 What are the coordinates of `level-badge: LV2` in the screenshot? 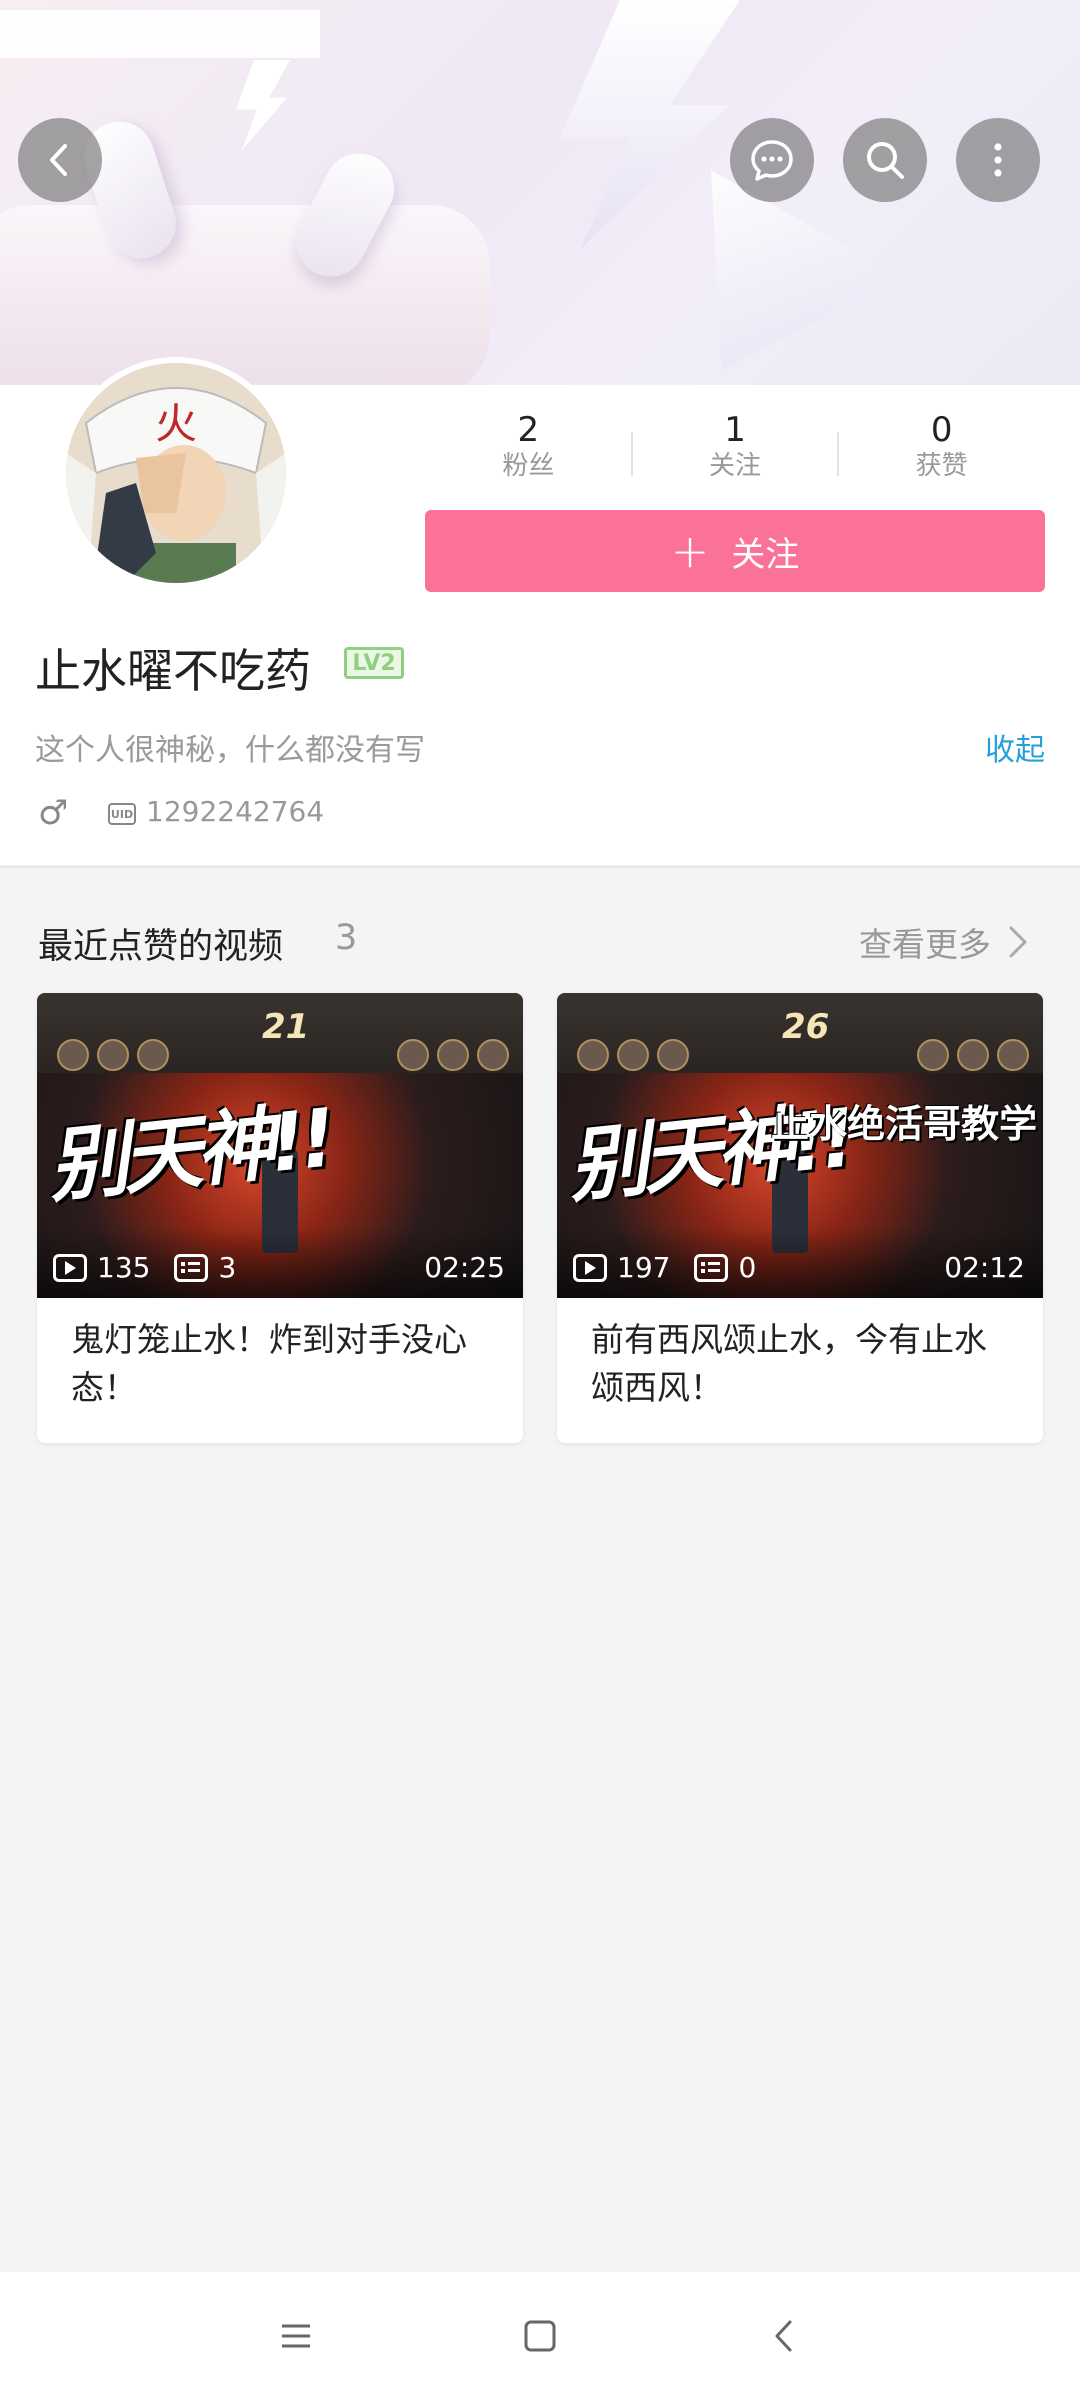 It's located at (374, 663).